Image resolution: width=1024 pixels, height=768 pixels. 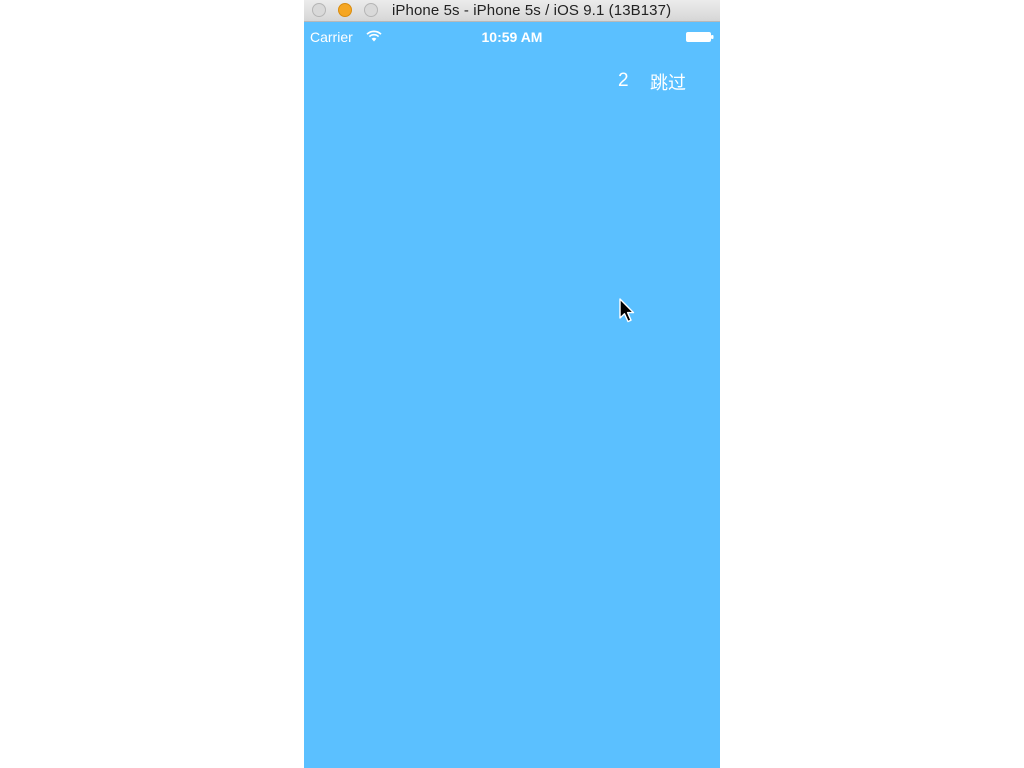 I want to click on cursor-icon, so click(x=627, y=310).